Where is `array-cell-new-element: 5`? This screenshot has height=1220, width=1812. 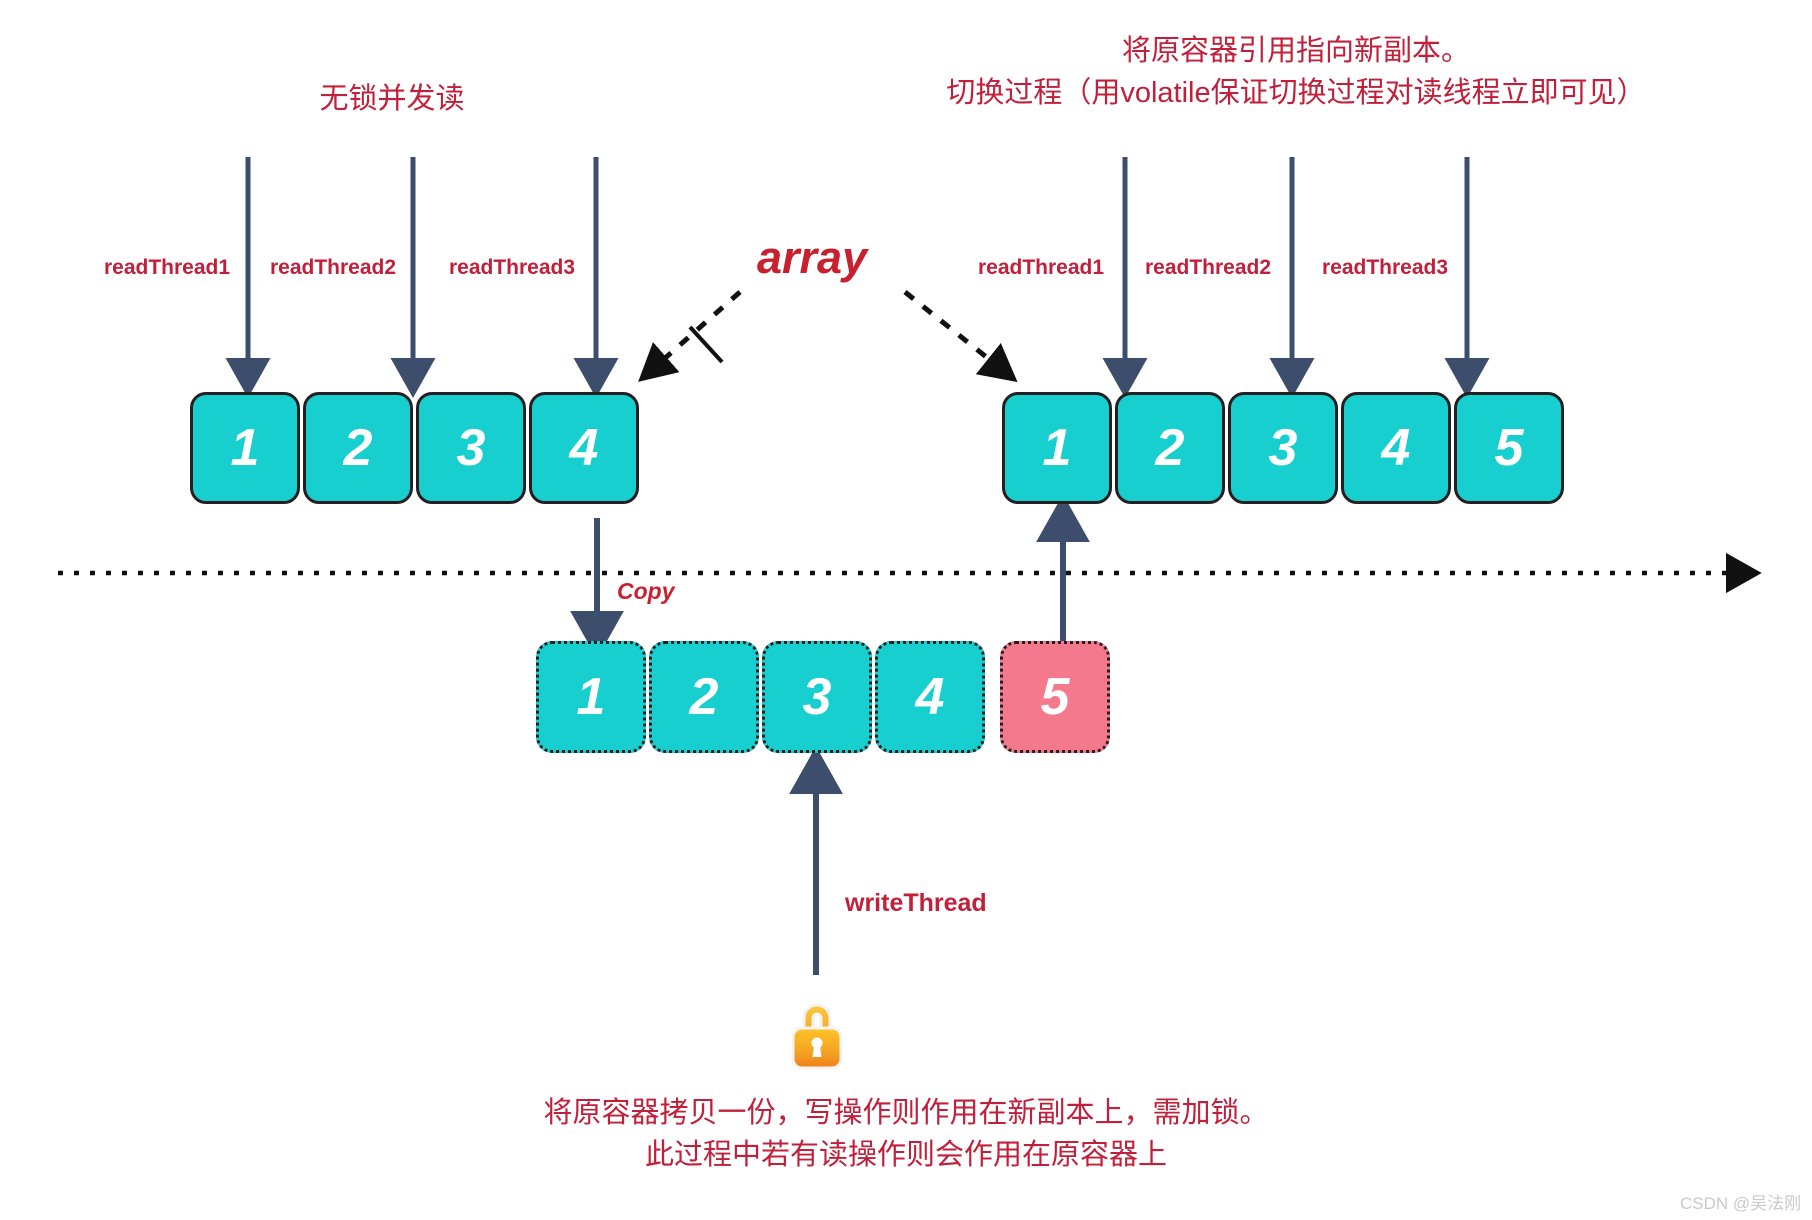
array-cell-new-element: 5 is located at coordinates (1055, 697).